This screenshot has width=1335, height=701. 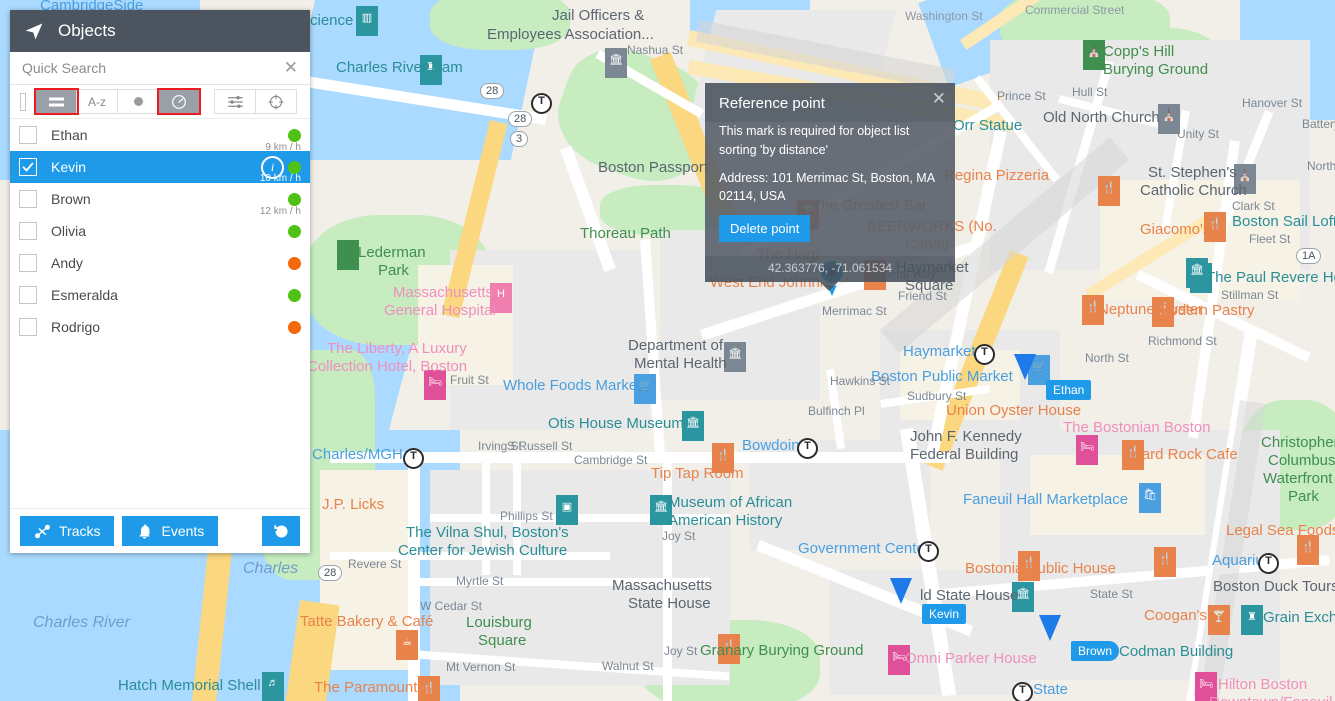 I want to click on list-item: Olivia, so click(x=160, y=231).